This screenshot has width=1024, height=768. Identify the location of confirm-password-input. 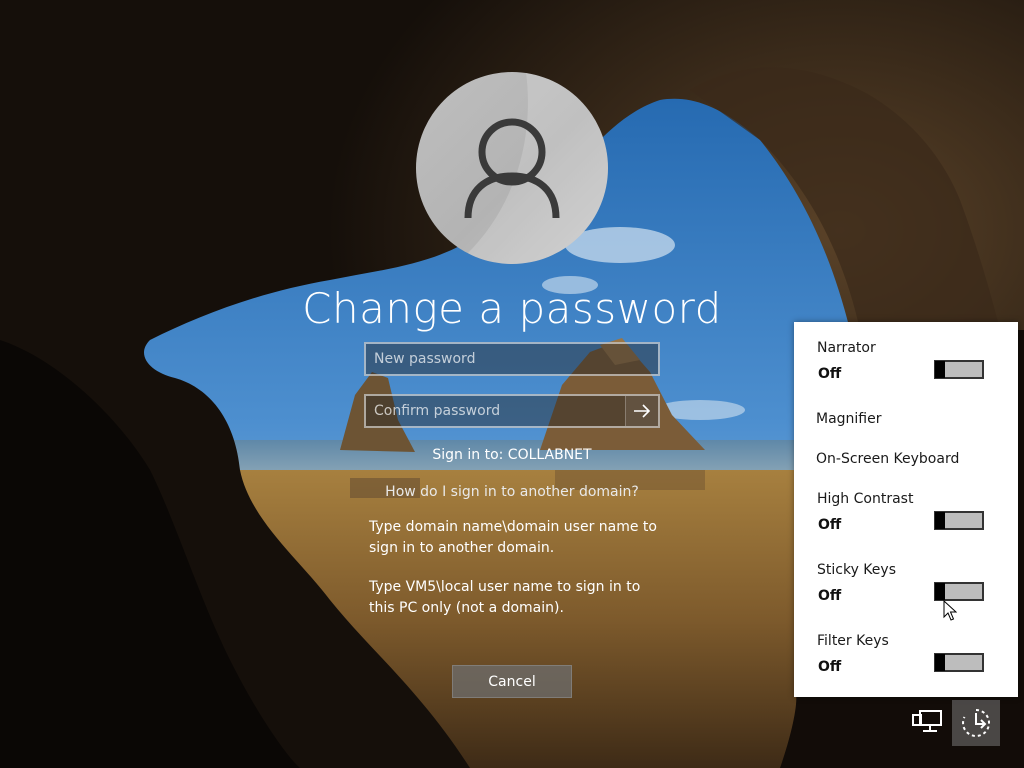
(497, 411).